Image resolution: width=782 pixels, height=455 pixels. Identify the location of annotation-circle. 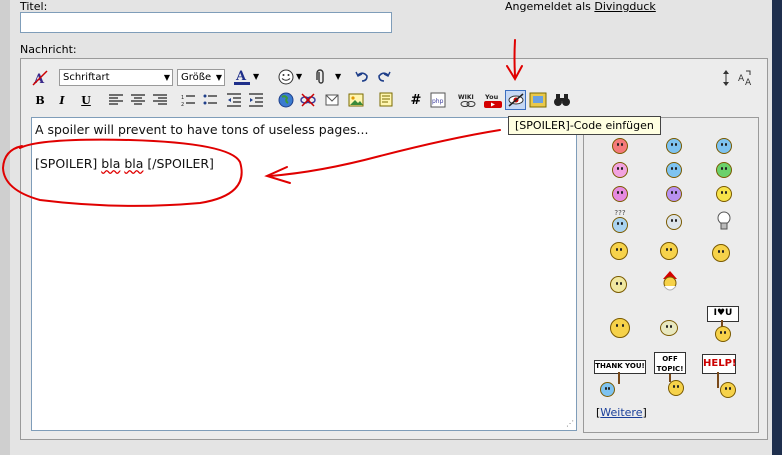
(122, 172).